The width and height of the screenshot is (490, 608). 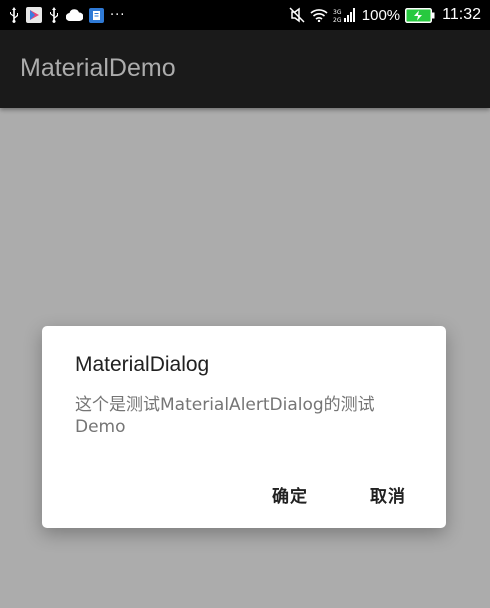 What do you see at coordinates (245, 15) in the screenshot?
I see `status-bar: ··· 3G 2G 100% 11:32` at bounding box center [245, 15].